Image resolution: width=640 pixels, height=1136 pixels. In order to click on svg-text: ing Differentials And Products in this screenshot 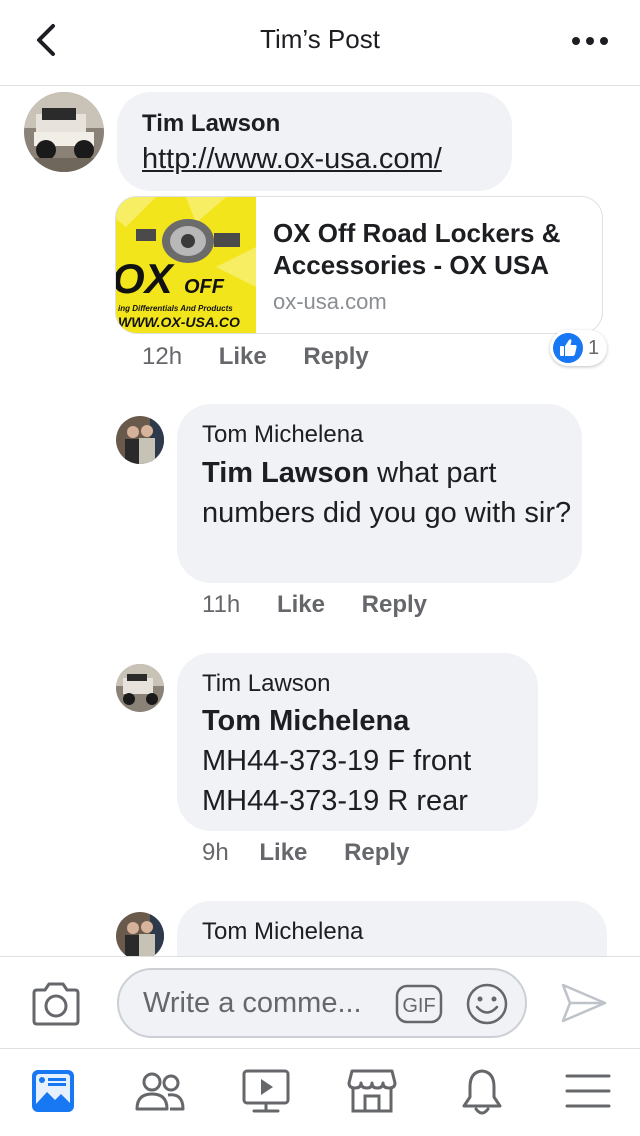, I will do `click(175, 308)`.